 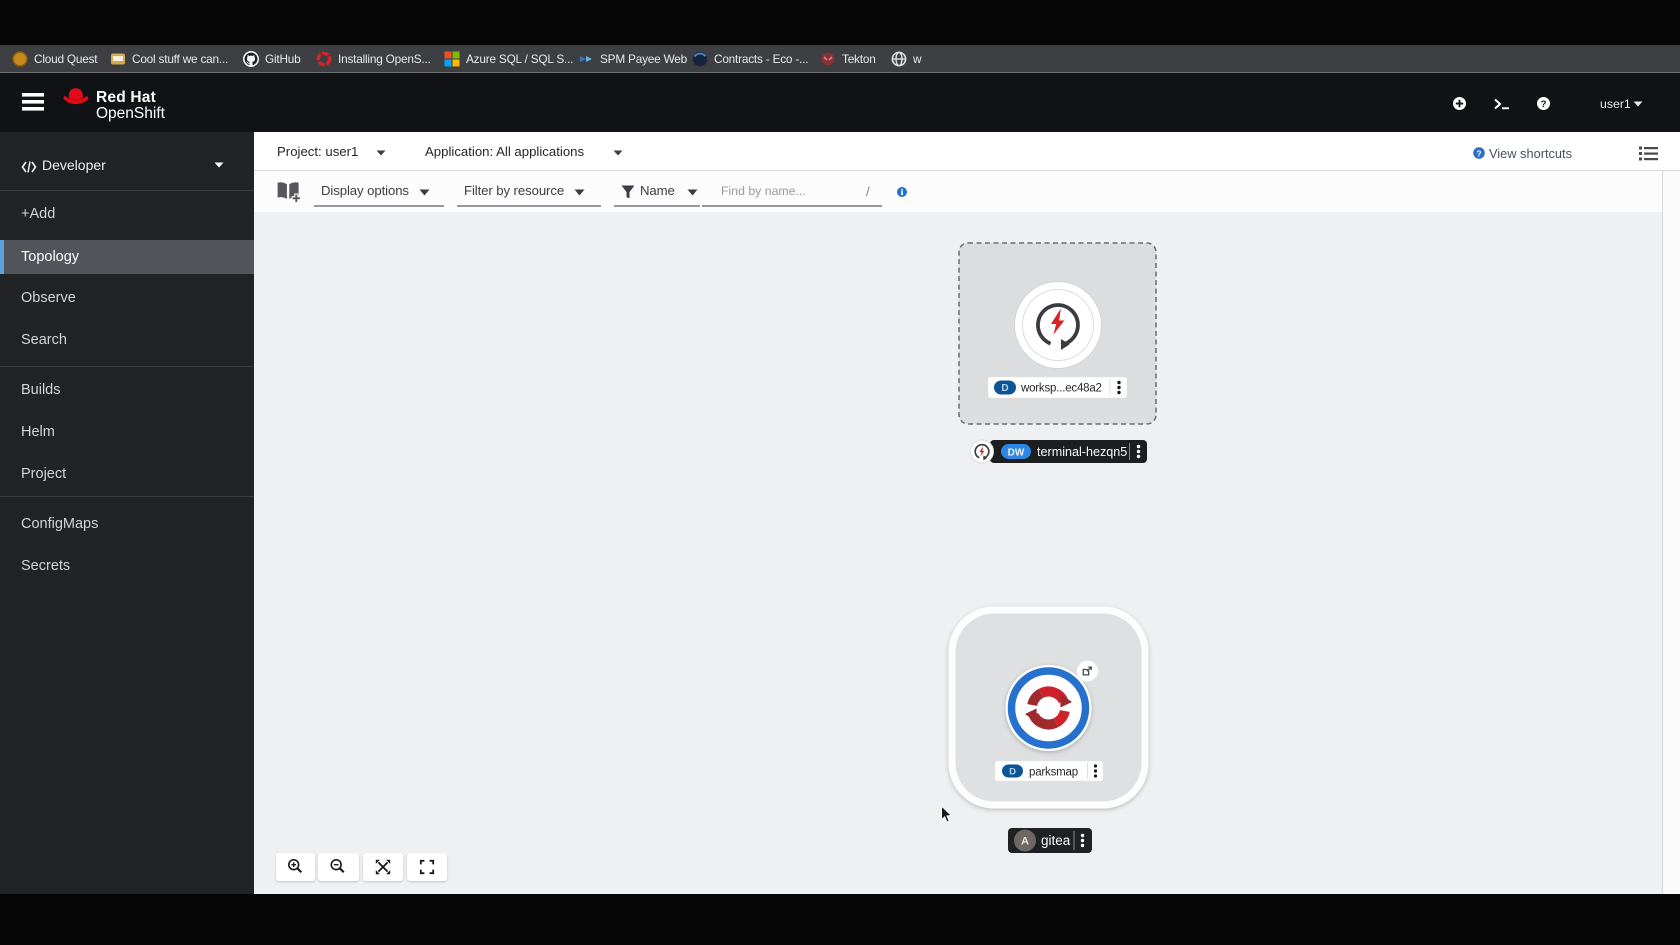 I want to click on svg-text: A, so click(x=1025, y=842).